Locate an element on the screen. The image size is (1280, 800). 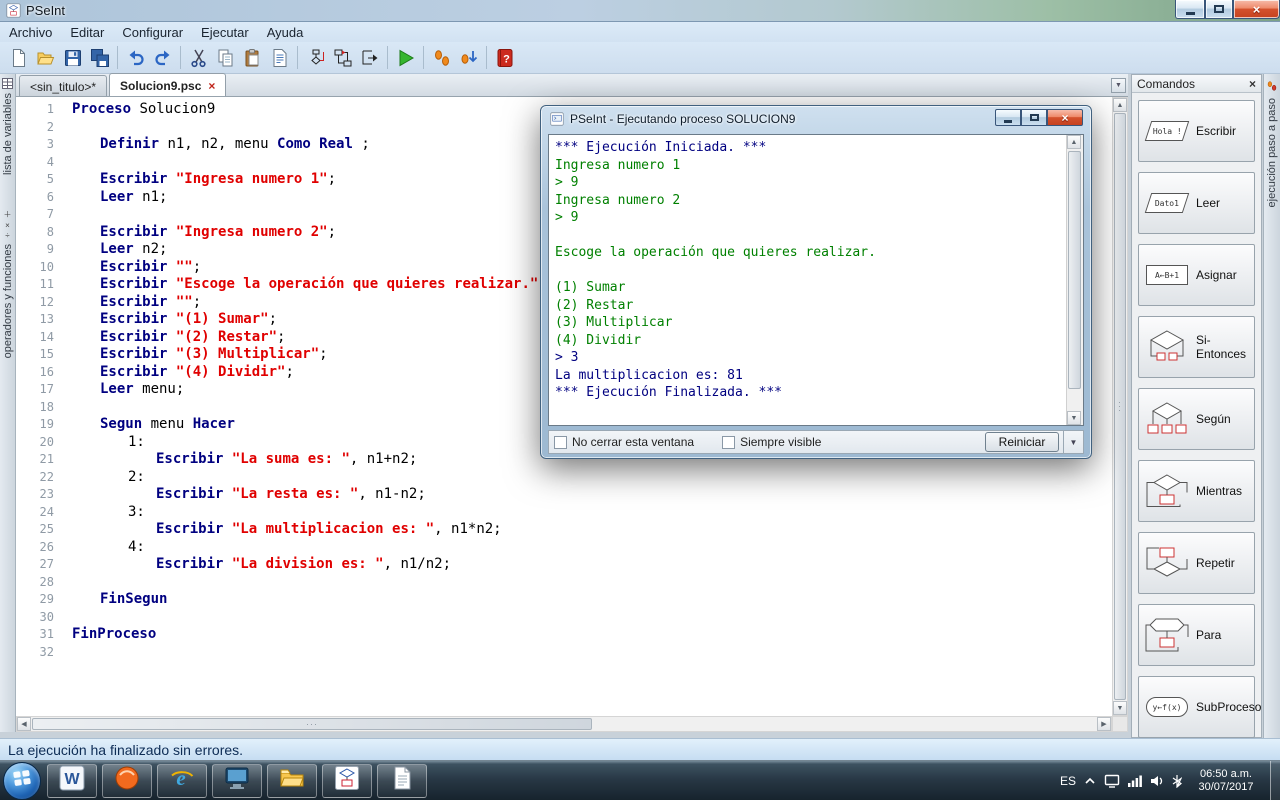
code-token: 4: is located at coordinates (136, 546).